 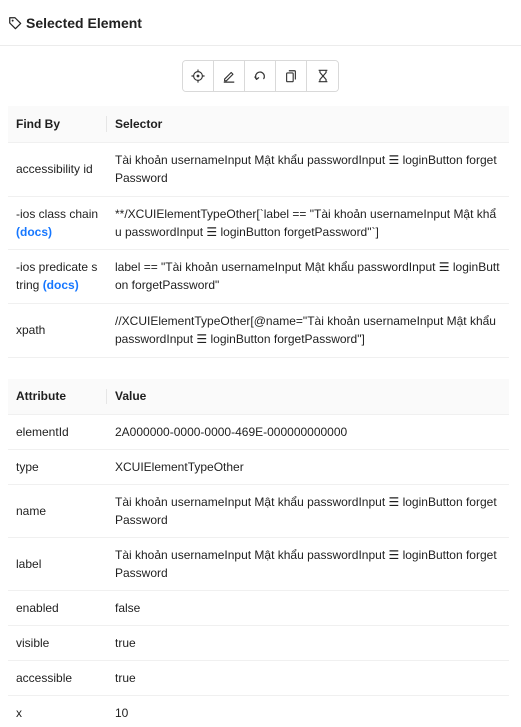 What do you see at coordinates (260, 368) in the screenshot?
I see `tables-gap` at bounding box center [260, 368].